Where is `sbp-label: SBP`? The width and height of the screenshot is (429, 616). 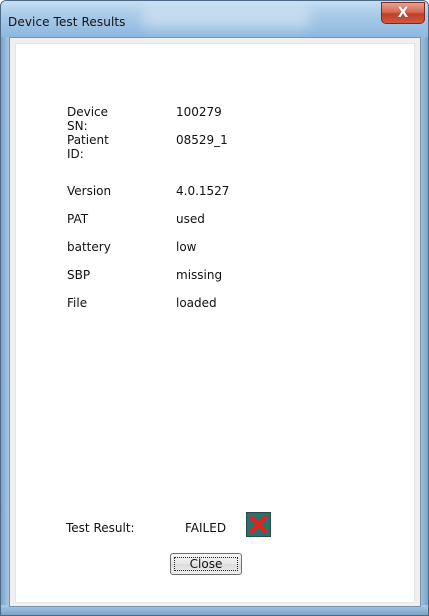 sbp-label: SBP is located at coordinates (79, 275).